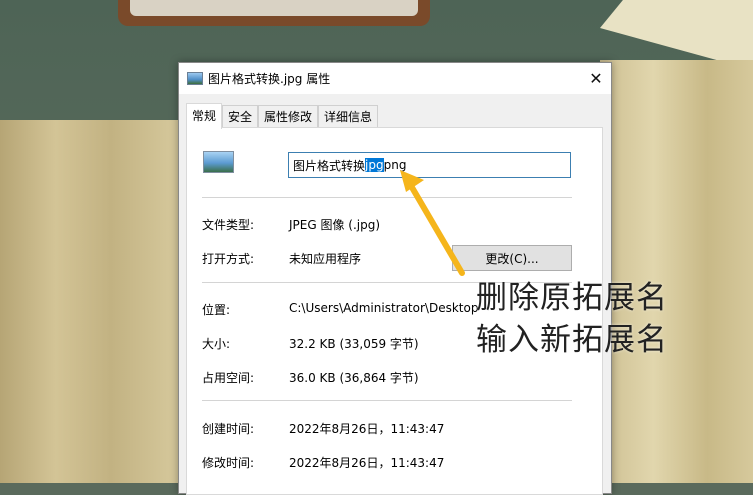 The height and width of the screenshot is (495, 753). What do you see at coordinates (228, 429) in the screenshot?
I see `created-label: 创建时间:` at bounding box center [228, 429].